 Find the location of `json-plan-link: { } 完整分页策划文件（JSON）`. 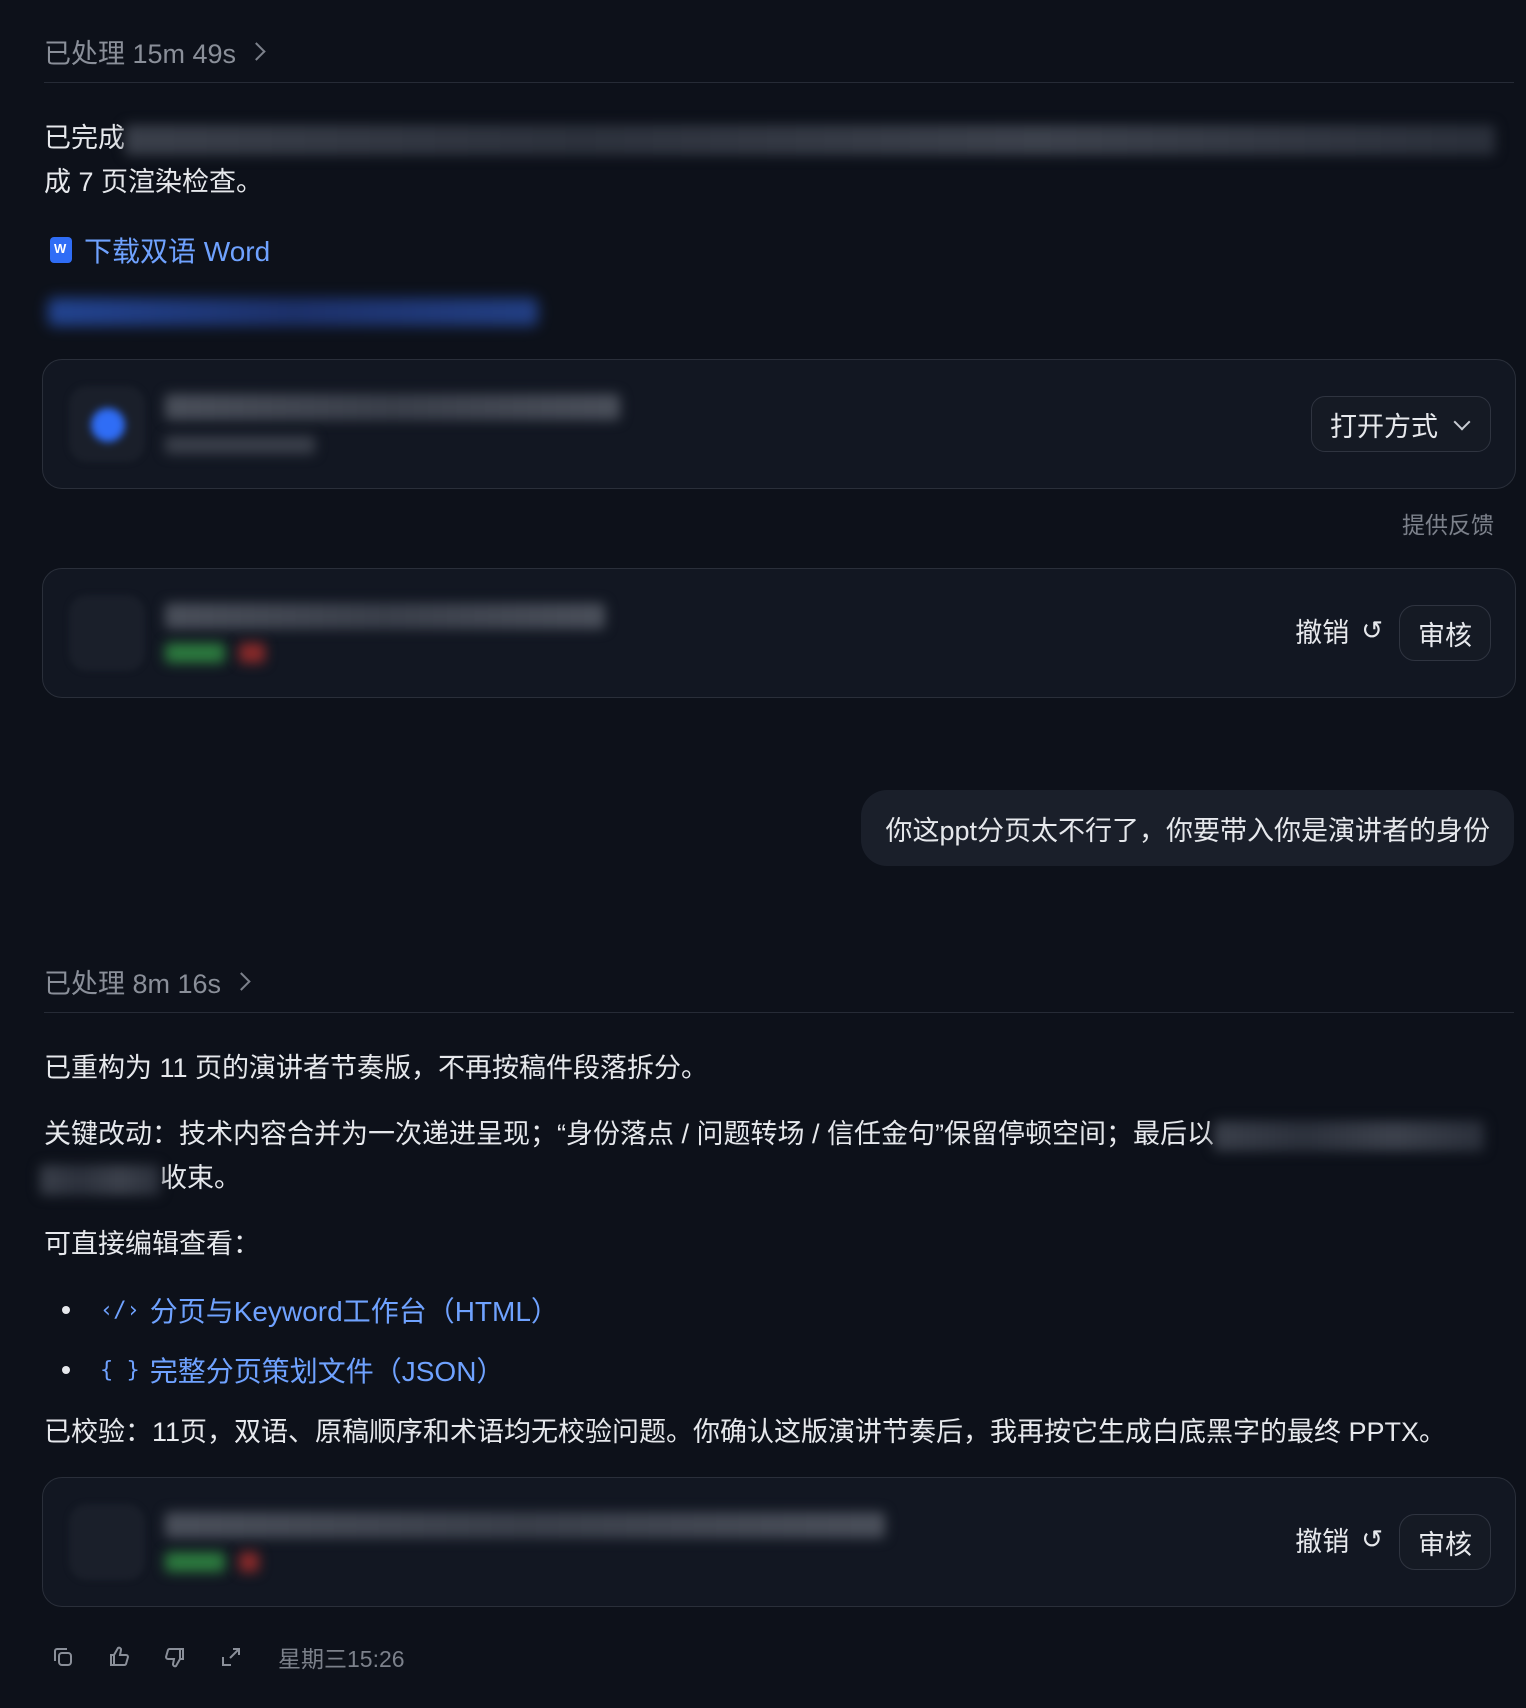

json-plan-link: { } 完整分页策划文件（JSON） is located at coordinates (283, 1370).